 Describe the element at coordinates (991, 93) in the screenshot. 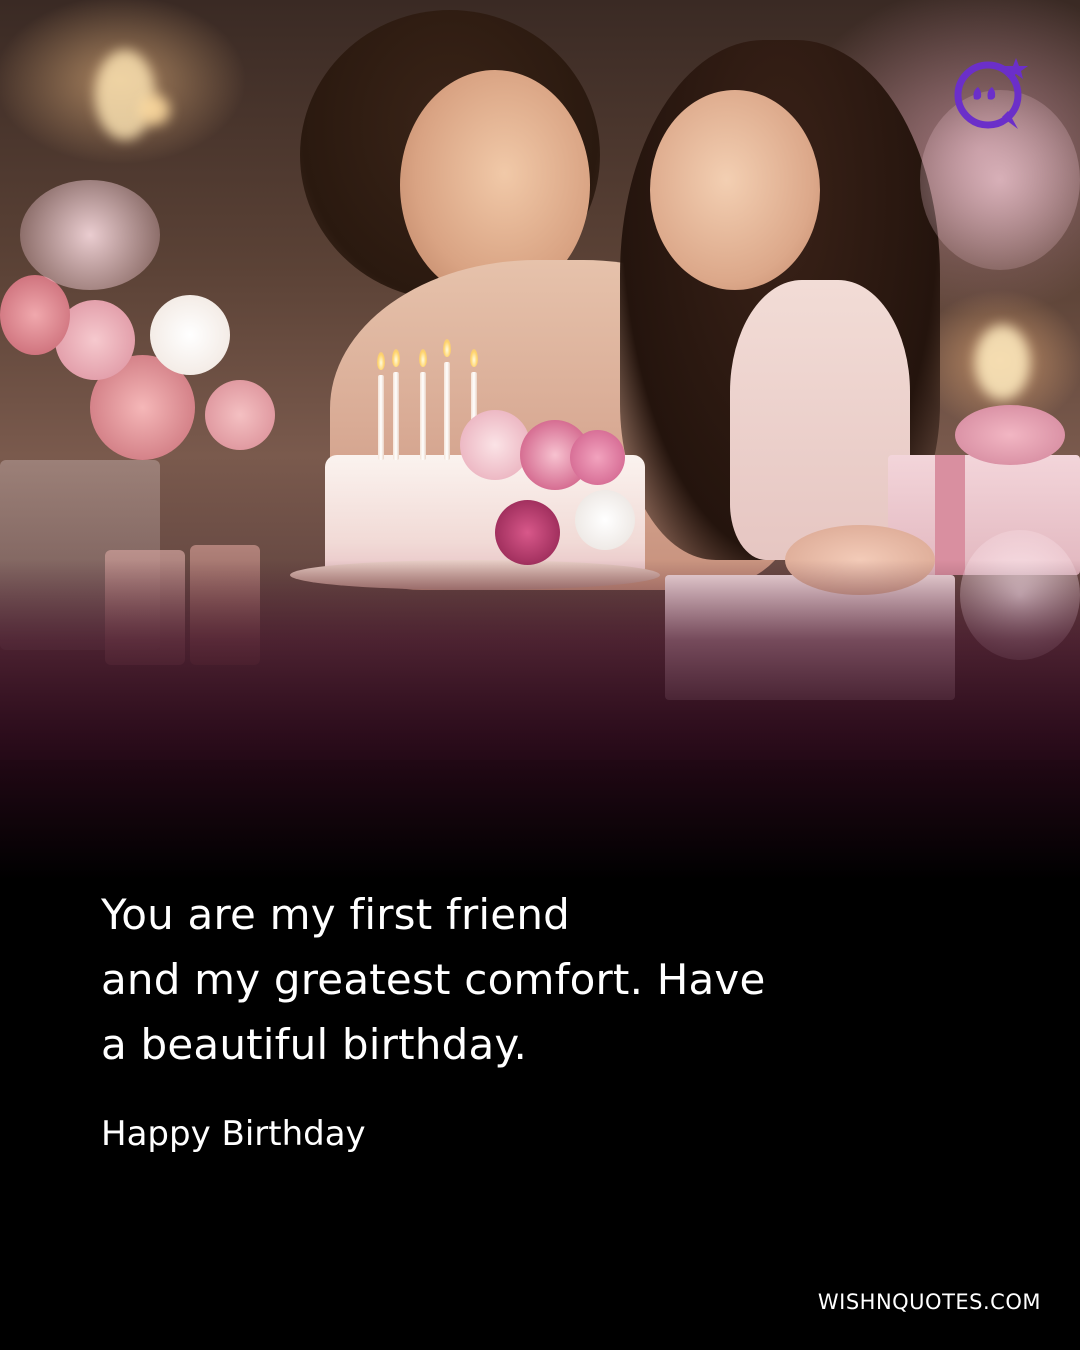

I see `quote-badge-icon` at that location.